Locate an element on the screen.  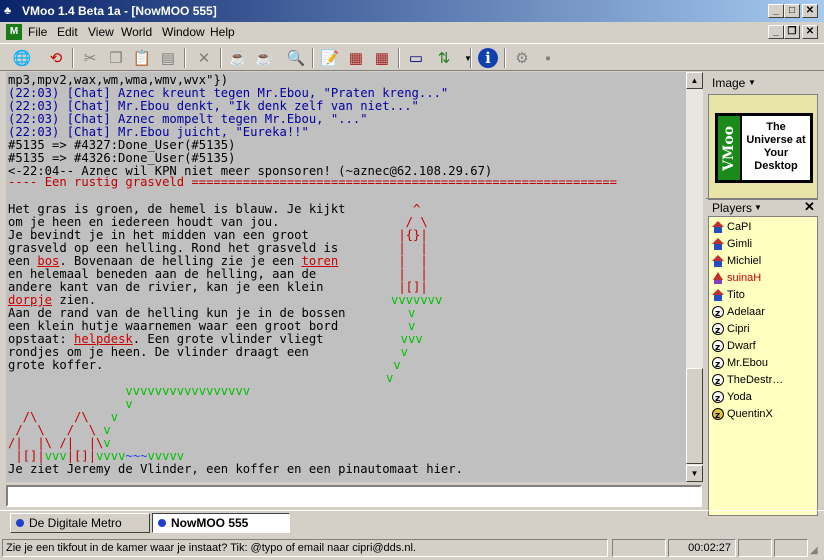
menu-view: View is located at coordinates (101, 32).